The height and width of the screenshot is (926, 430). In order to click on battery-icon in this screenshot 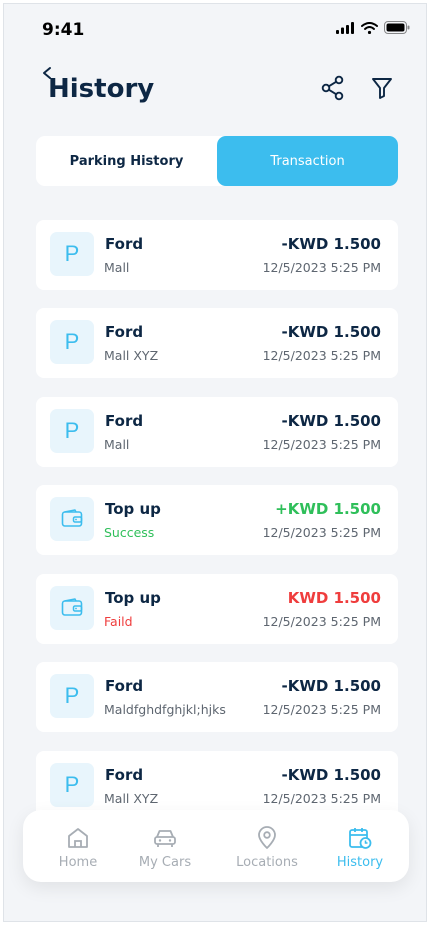, I will do `click(397, 27)`.